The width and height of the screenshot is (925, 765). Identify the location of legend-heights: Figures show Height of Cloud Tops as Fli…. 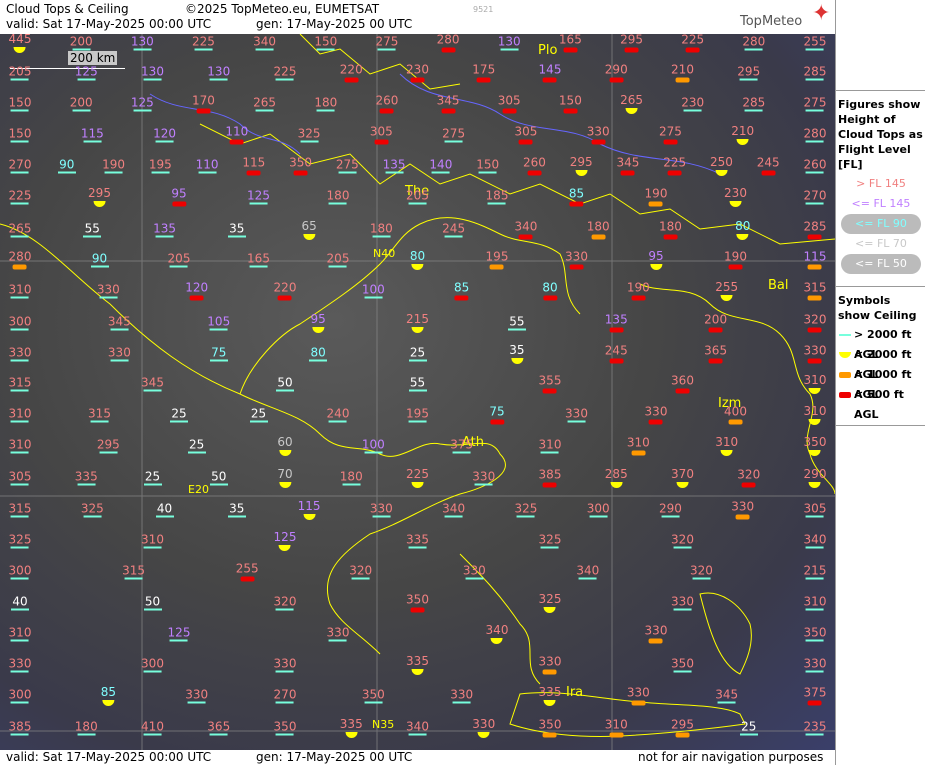
(880, 185).